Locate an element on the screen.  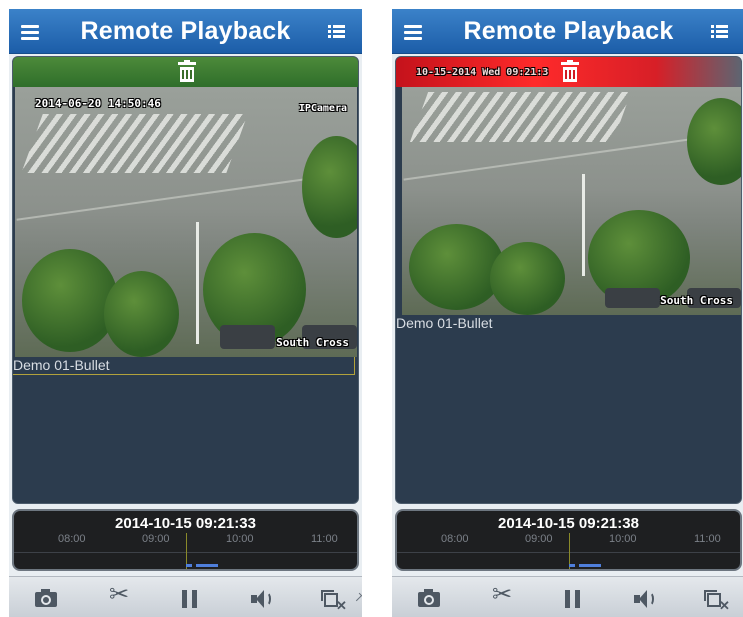
timeline-datetime: 2014-10-15 09:21:33 is located at coordinates (185, 523).